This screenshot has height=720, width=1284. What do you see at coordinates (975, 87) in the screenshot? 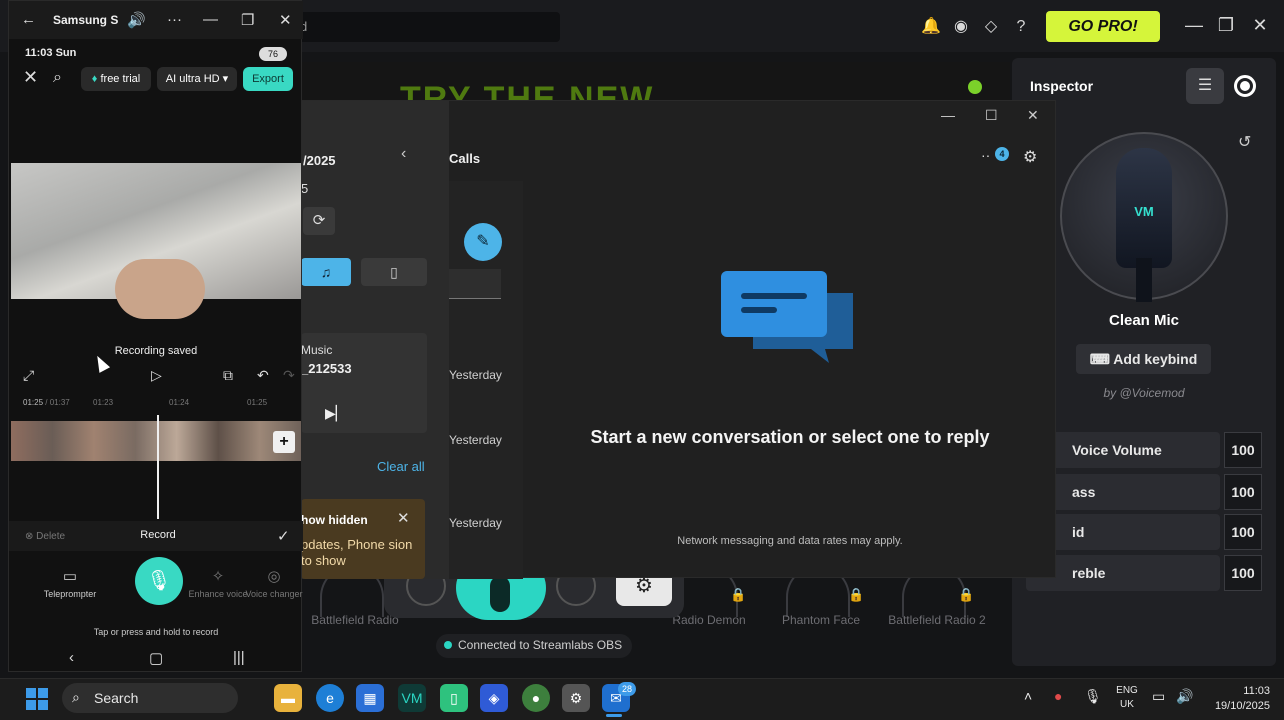
I see `lightbulb-icon` at bounding box center [975, 87].